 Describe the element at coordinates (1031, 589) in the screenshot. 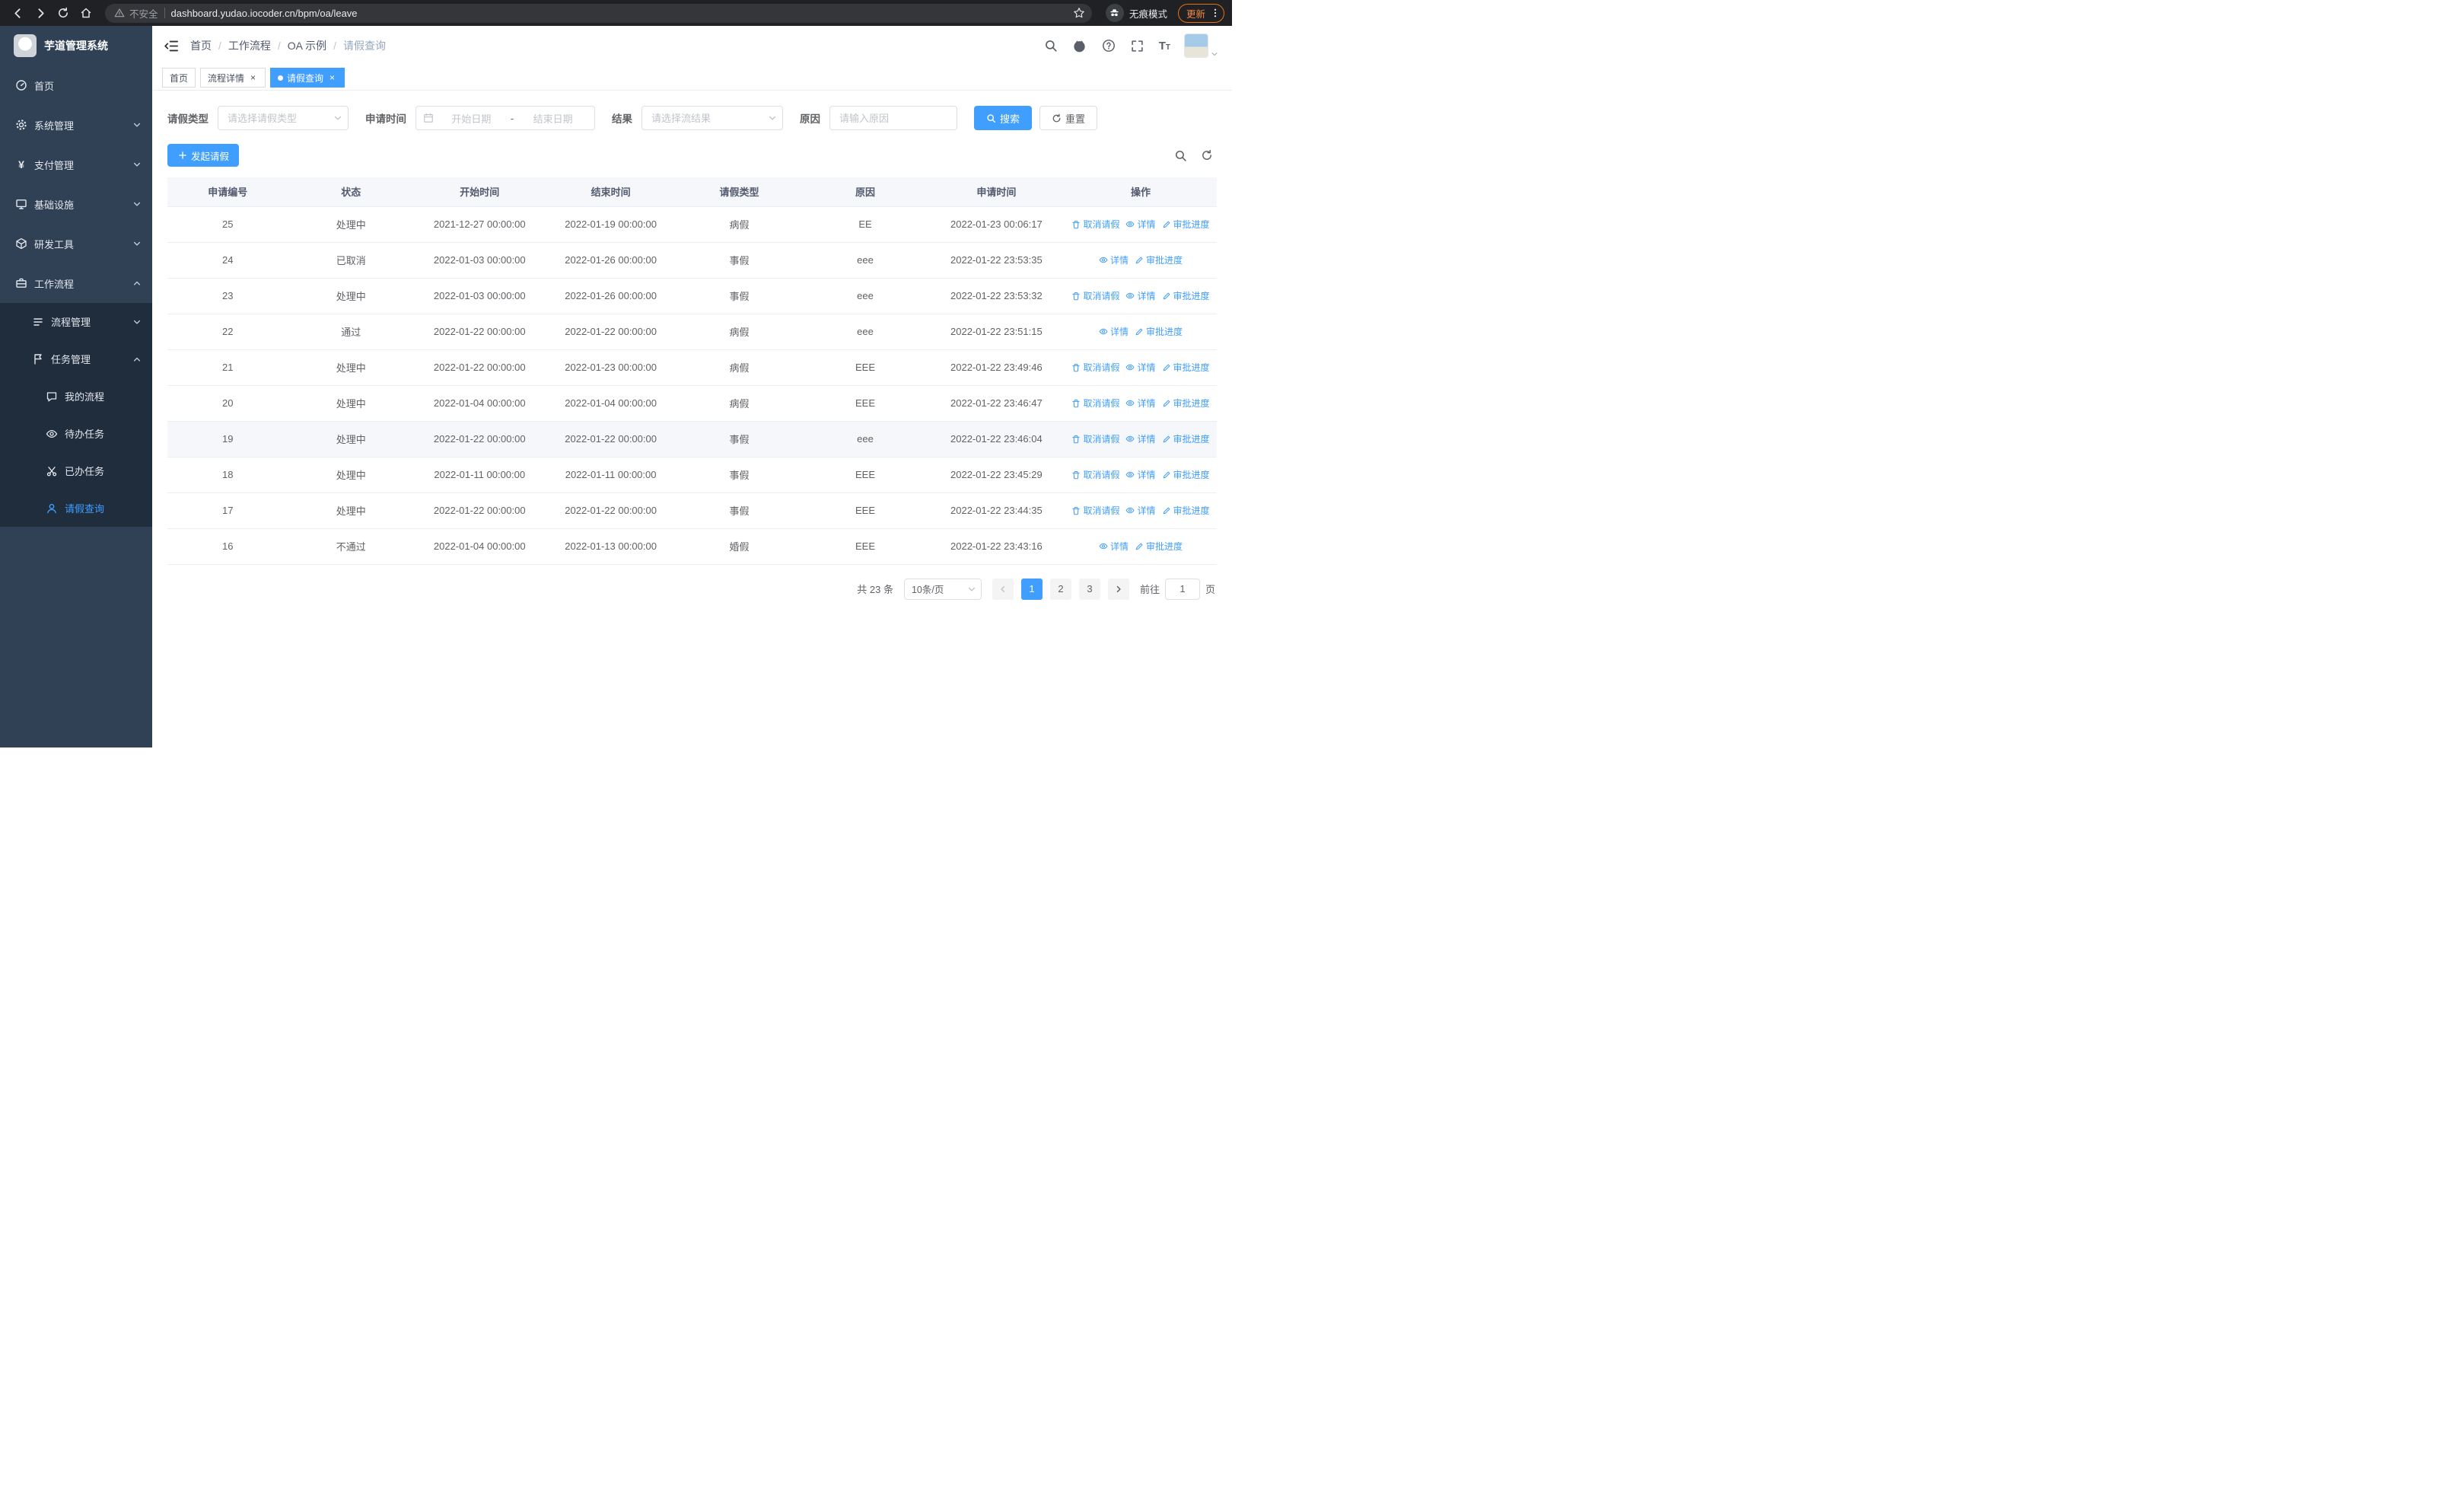

I see `pager-page-button: 1` at that location.